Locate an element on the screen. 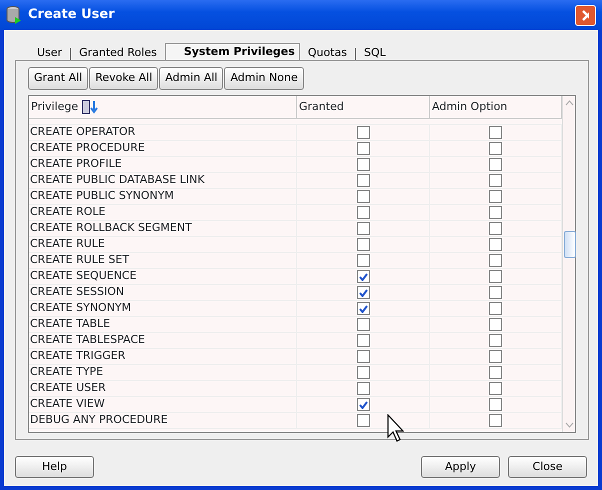  tab: User is located at coordinates (49, 53).